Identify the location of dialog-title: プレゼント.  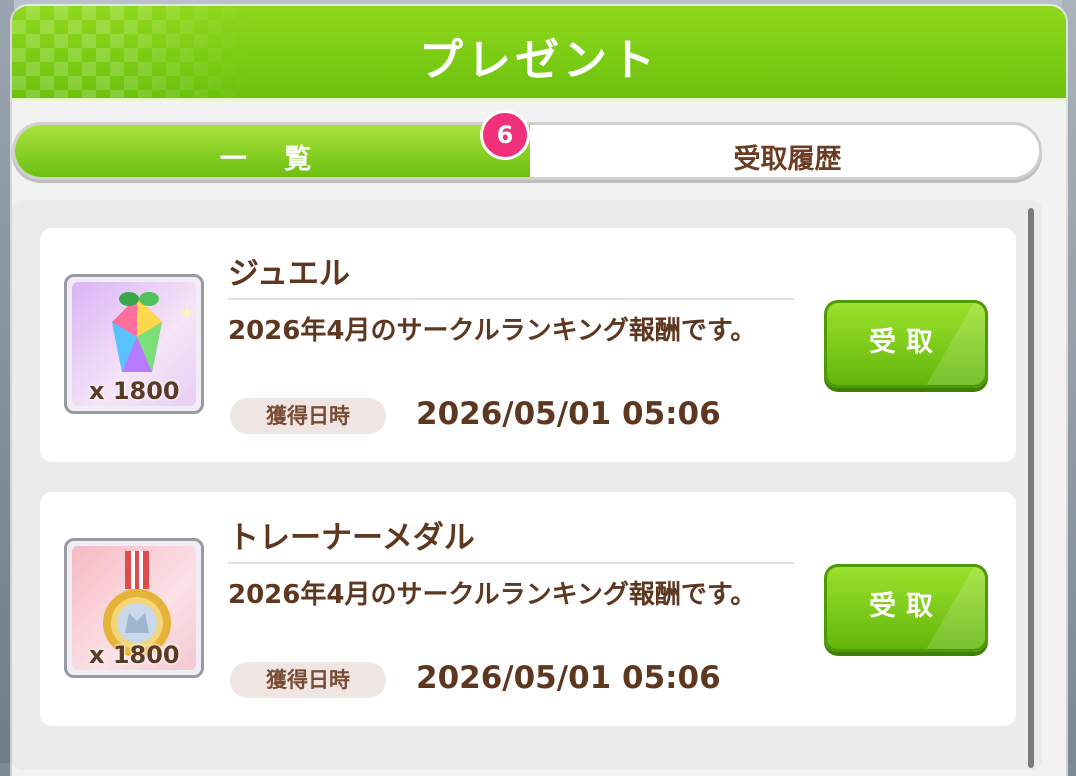
(539, 60).